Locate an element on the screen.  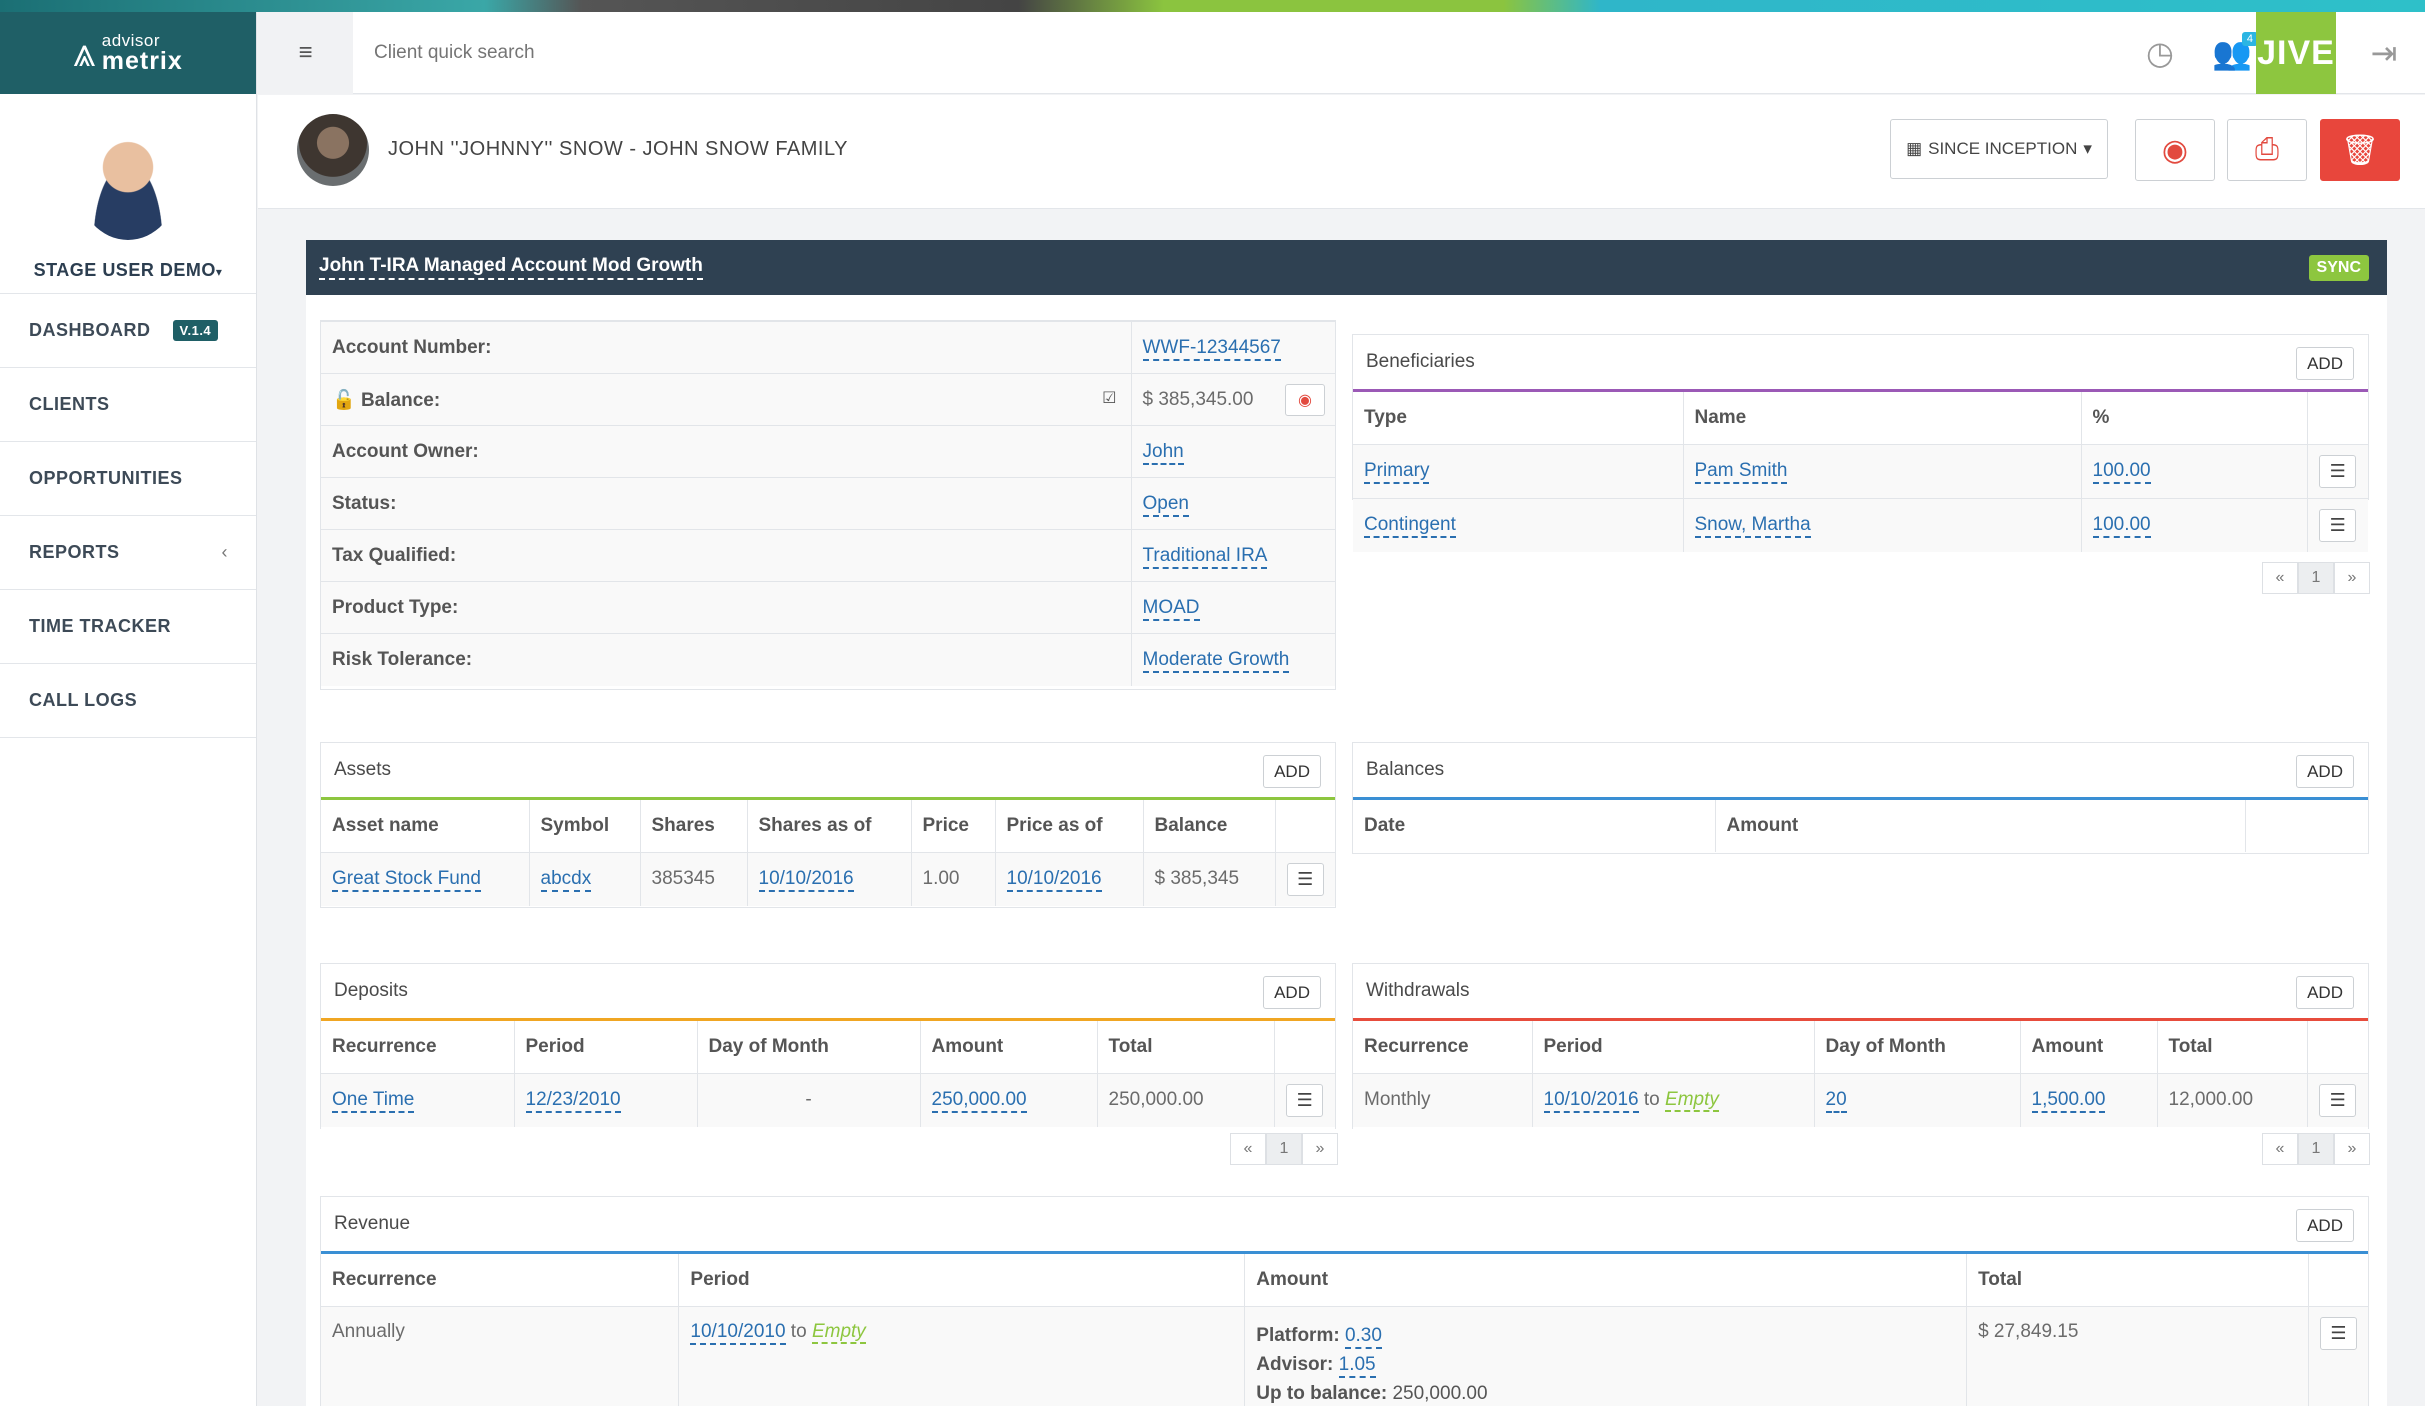
add-withdrawal-button: ADD is located at coordinates (2325, 992).